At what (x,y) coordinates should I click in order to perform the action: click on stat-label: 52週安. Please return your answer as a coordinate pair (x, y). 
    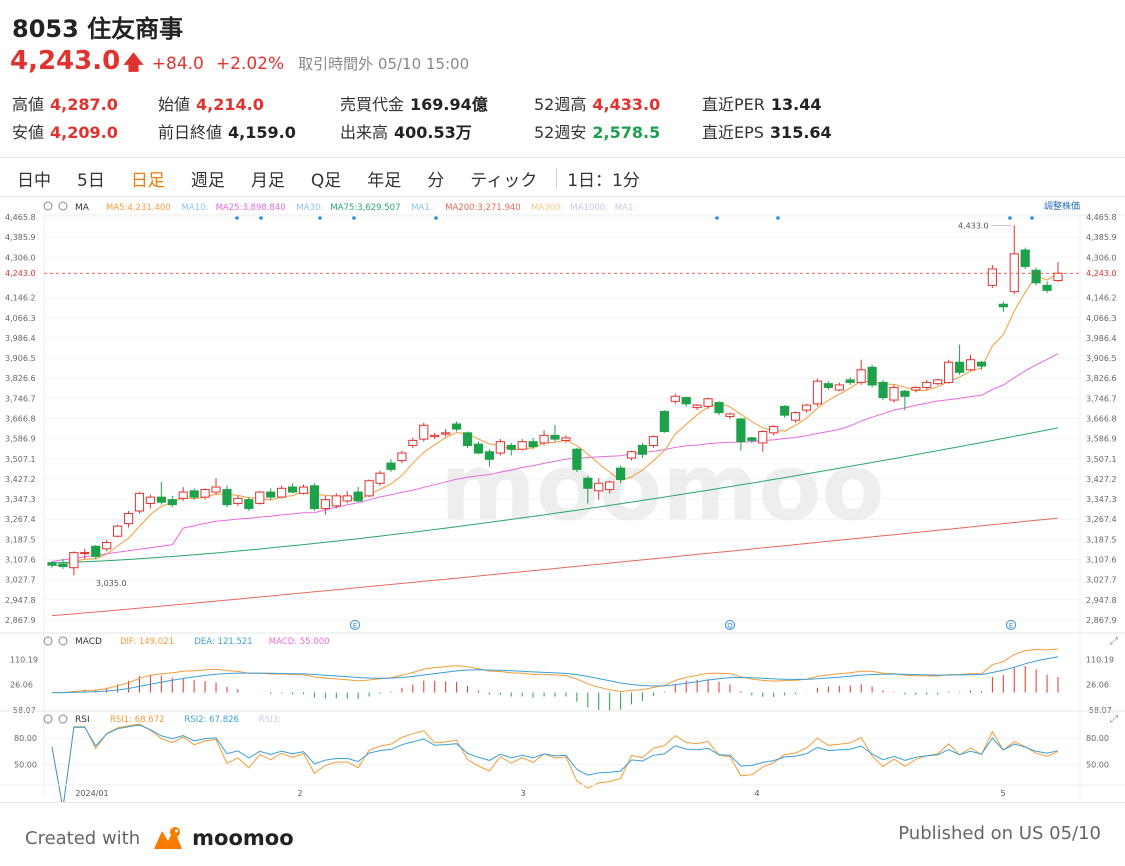
    Looking at the image, I should click on (560, 132).